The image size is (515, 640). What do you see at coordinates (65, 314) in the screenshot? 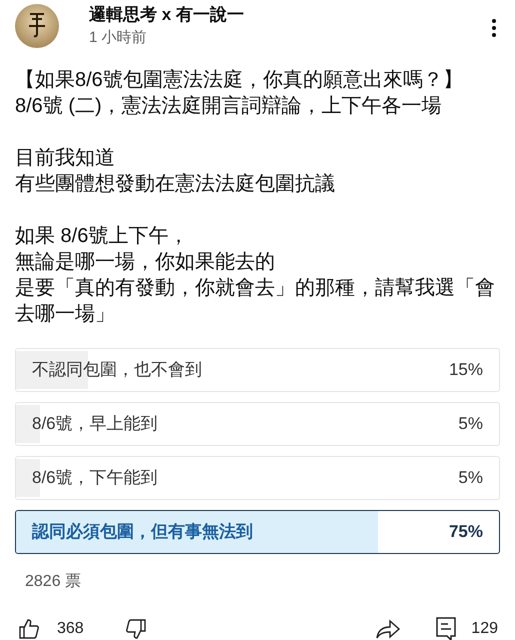
I see `post-text-line: 去哪一場」` at bounding box center [65, 314].